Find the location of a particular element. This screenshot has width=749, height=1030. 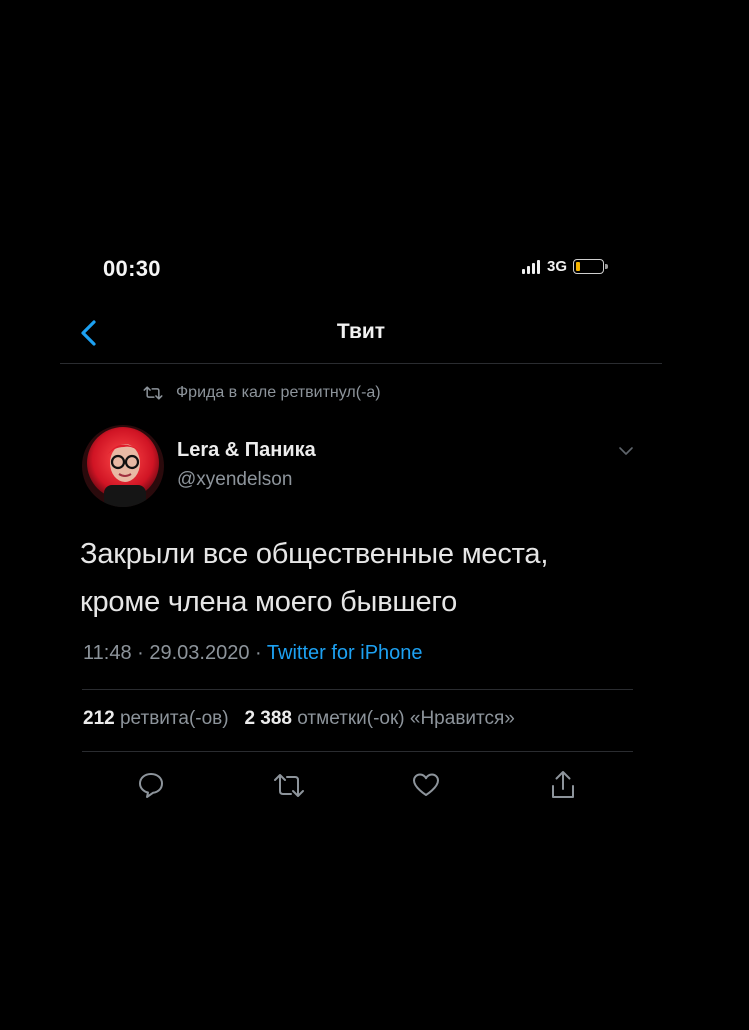

tweet-time: 11:48 is located at coordinates (107, 653).